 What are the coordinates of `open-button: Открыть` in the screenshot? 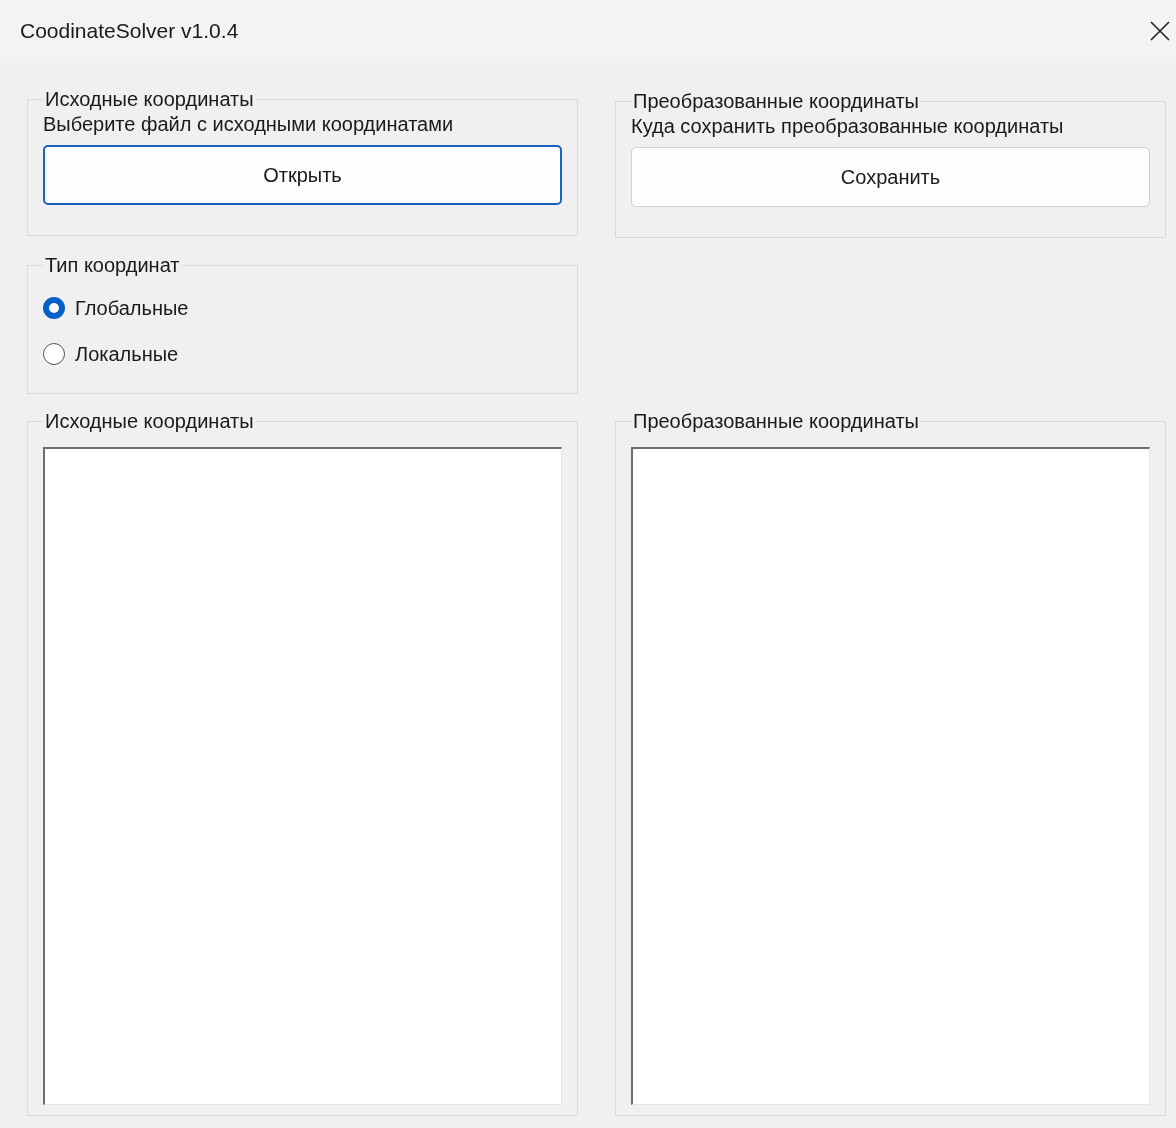 It's located at (302, 175).